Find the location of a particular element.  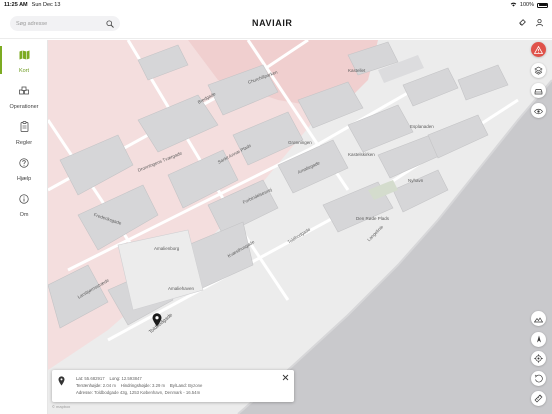

address-label: Adresse: is located at coordinates (84, 392).